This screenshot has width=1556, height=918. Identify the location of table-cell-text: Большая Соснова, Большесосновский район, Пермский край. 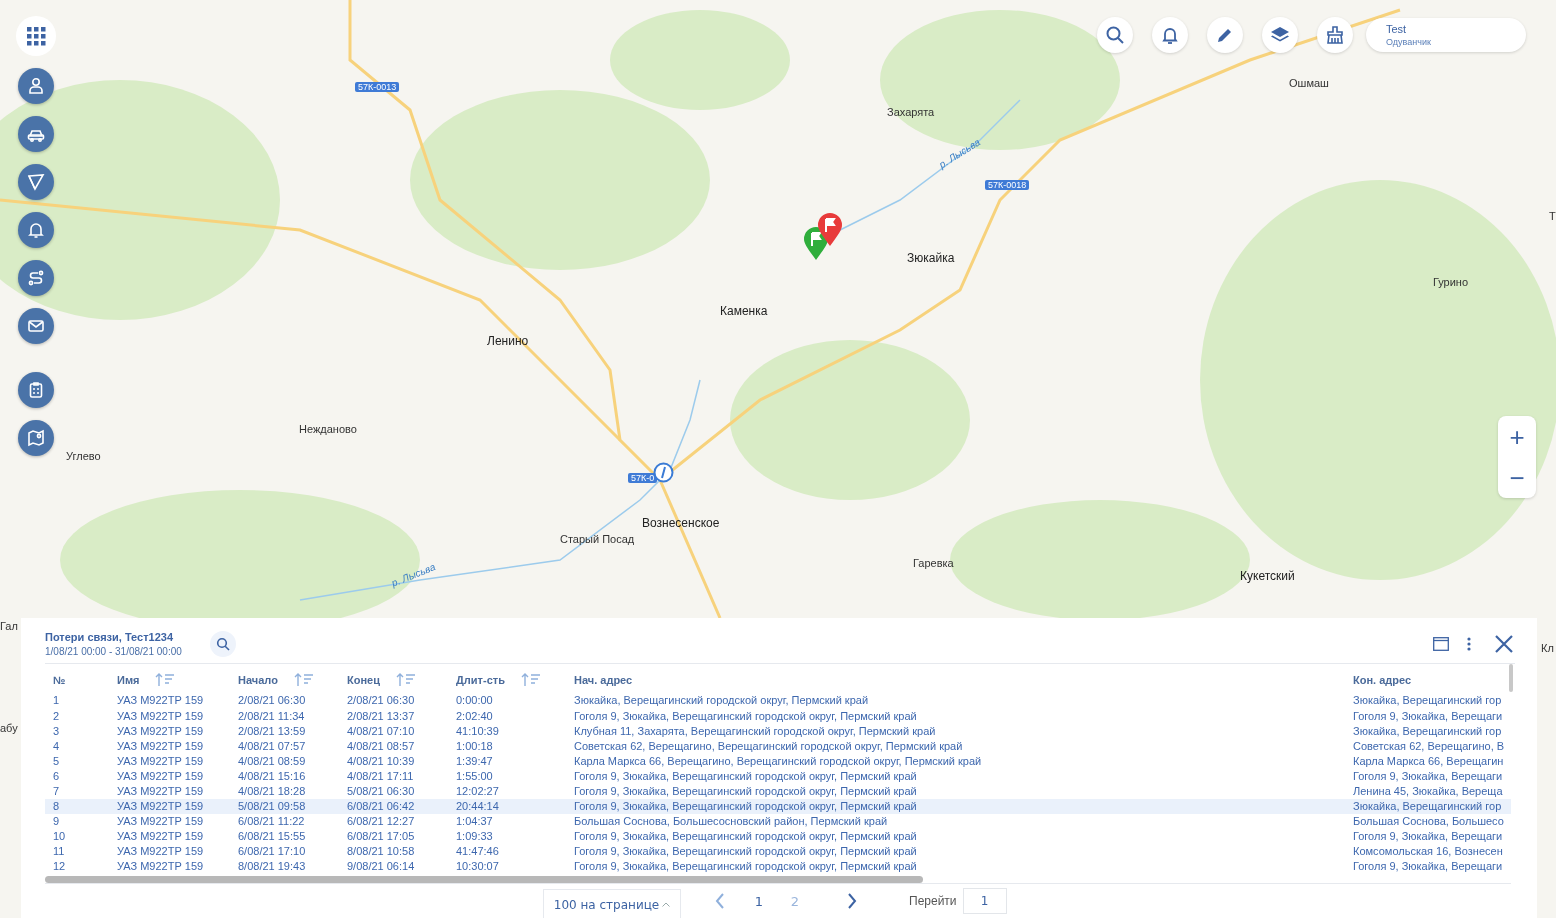
(731, 821).